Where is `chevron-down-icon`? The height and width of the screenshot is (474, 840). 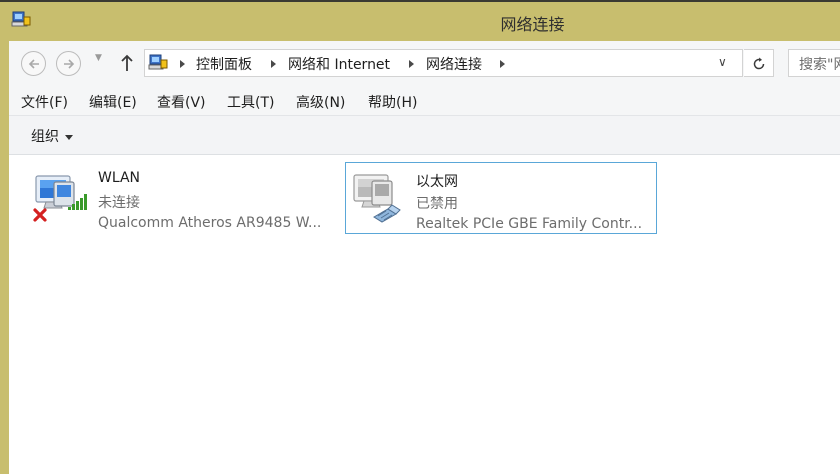
chevron-down-icon is located at coordinates (69, 137).